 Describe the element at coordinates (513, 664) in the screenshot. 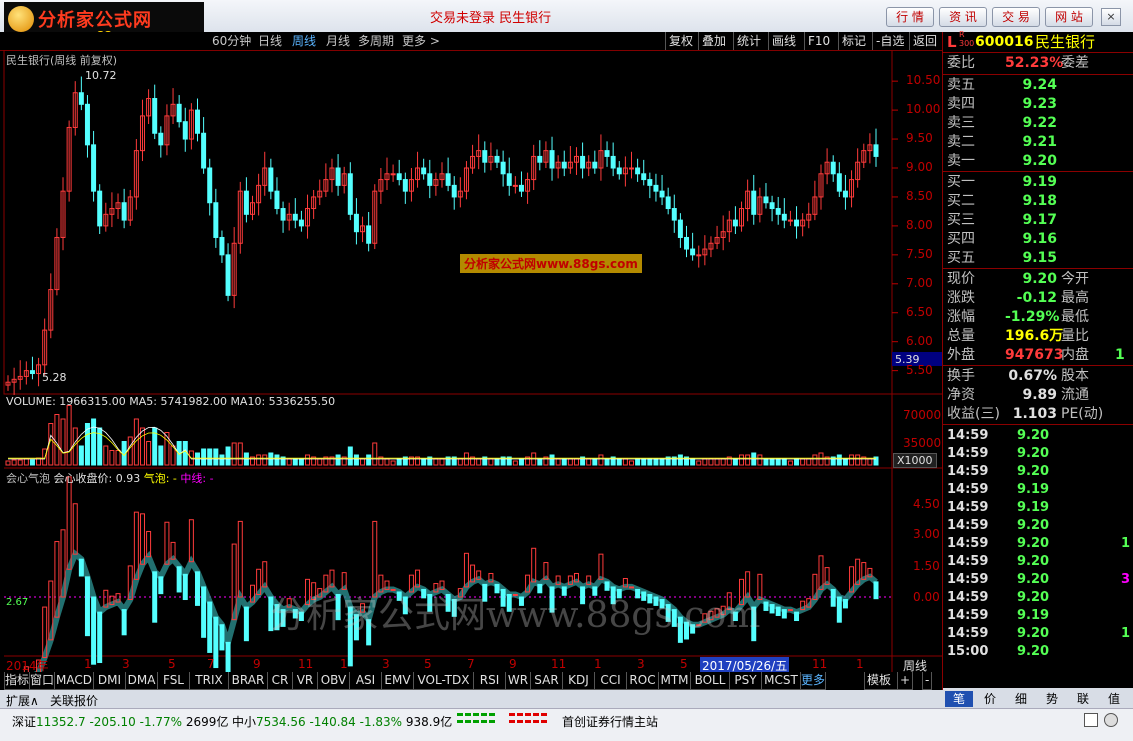

I see `time-axis-label: 9` at that location.